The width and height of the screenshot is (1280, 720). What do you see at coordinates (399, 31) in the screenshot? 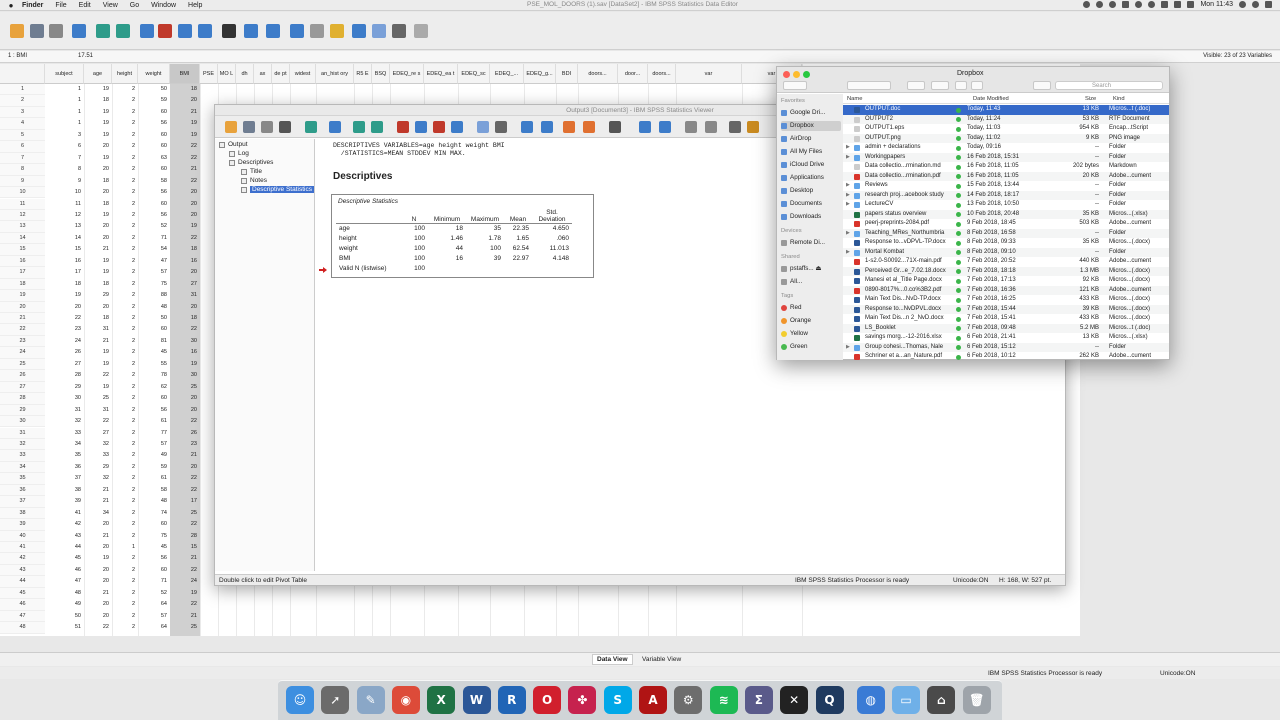
I see `show-all-icon` at bounding box center [399, 31].